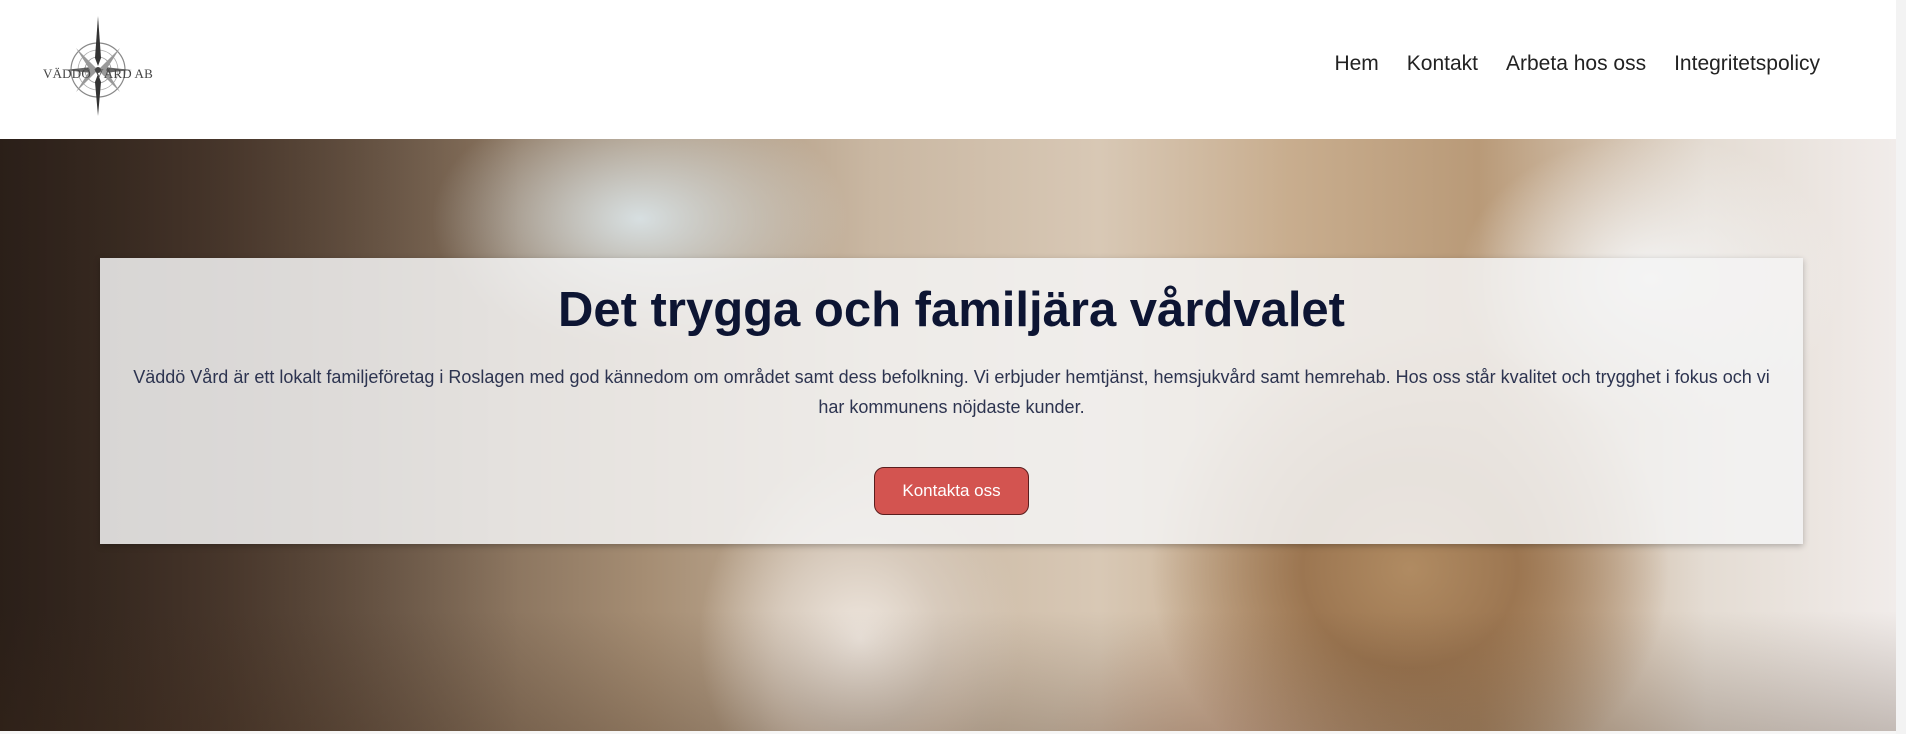 This screenshot has width=1906, height=734. I want to click on logo: VÄDDÖ VÅRD AB, so click(98, 66).